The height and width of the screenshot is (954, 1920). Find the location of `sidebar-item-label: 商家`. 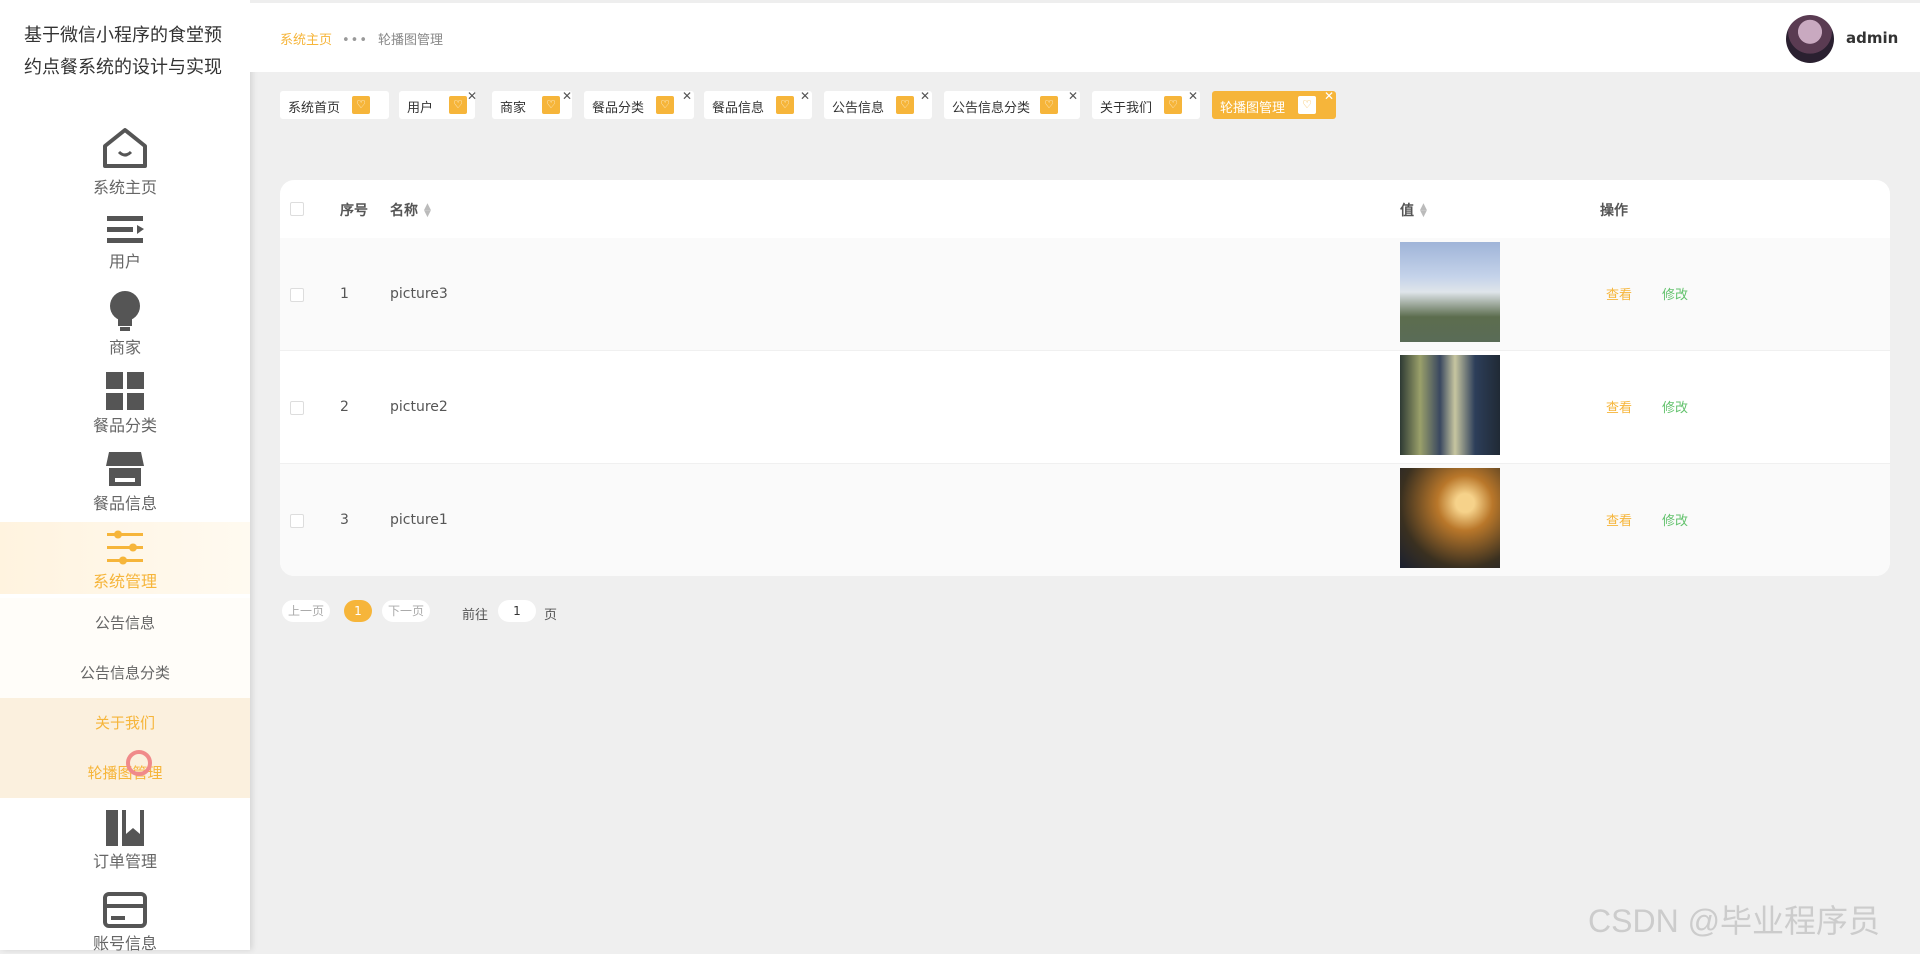

sidebar-item-label: 商家 is located at coordinates (124, 347).